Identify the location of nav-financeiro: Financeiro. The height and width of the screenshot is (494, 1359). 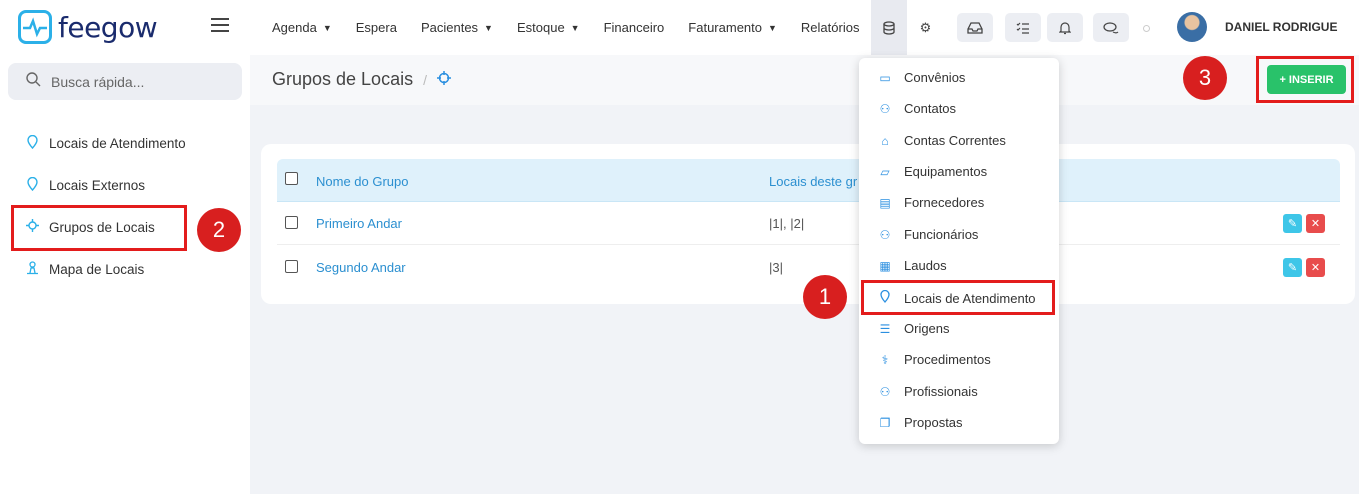
(634, 27).